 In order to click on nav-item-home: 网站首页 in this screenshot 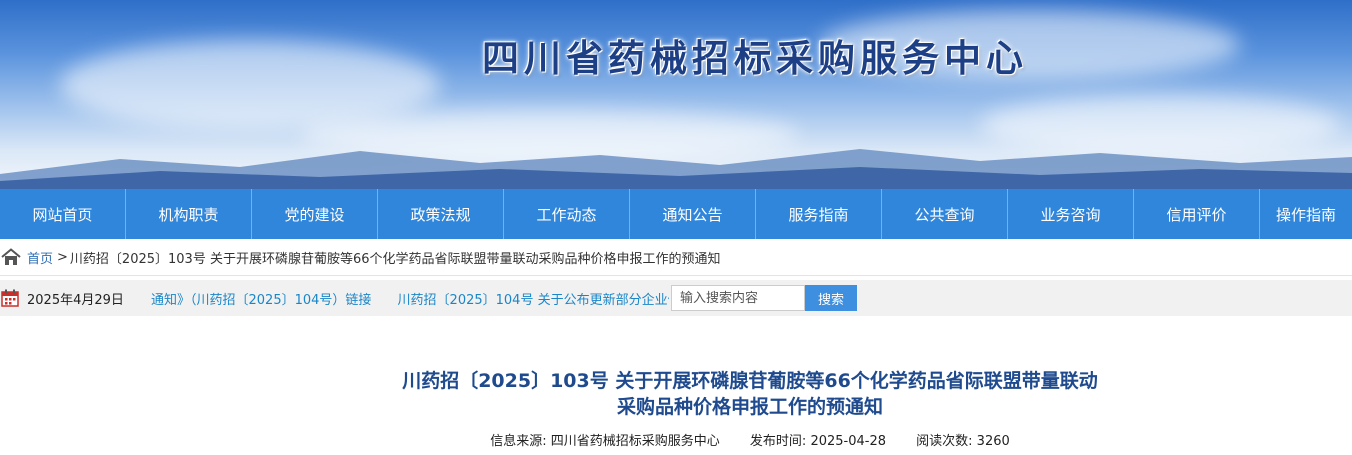, I will do `click(63, 214)`.